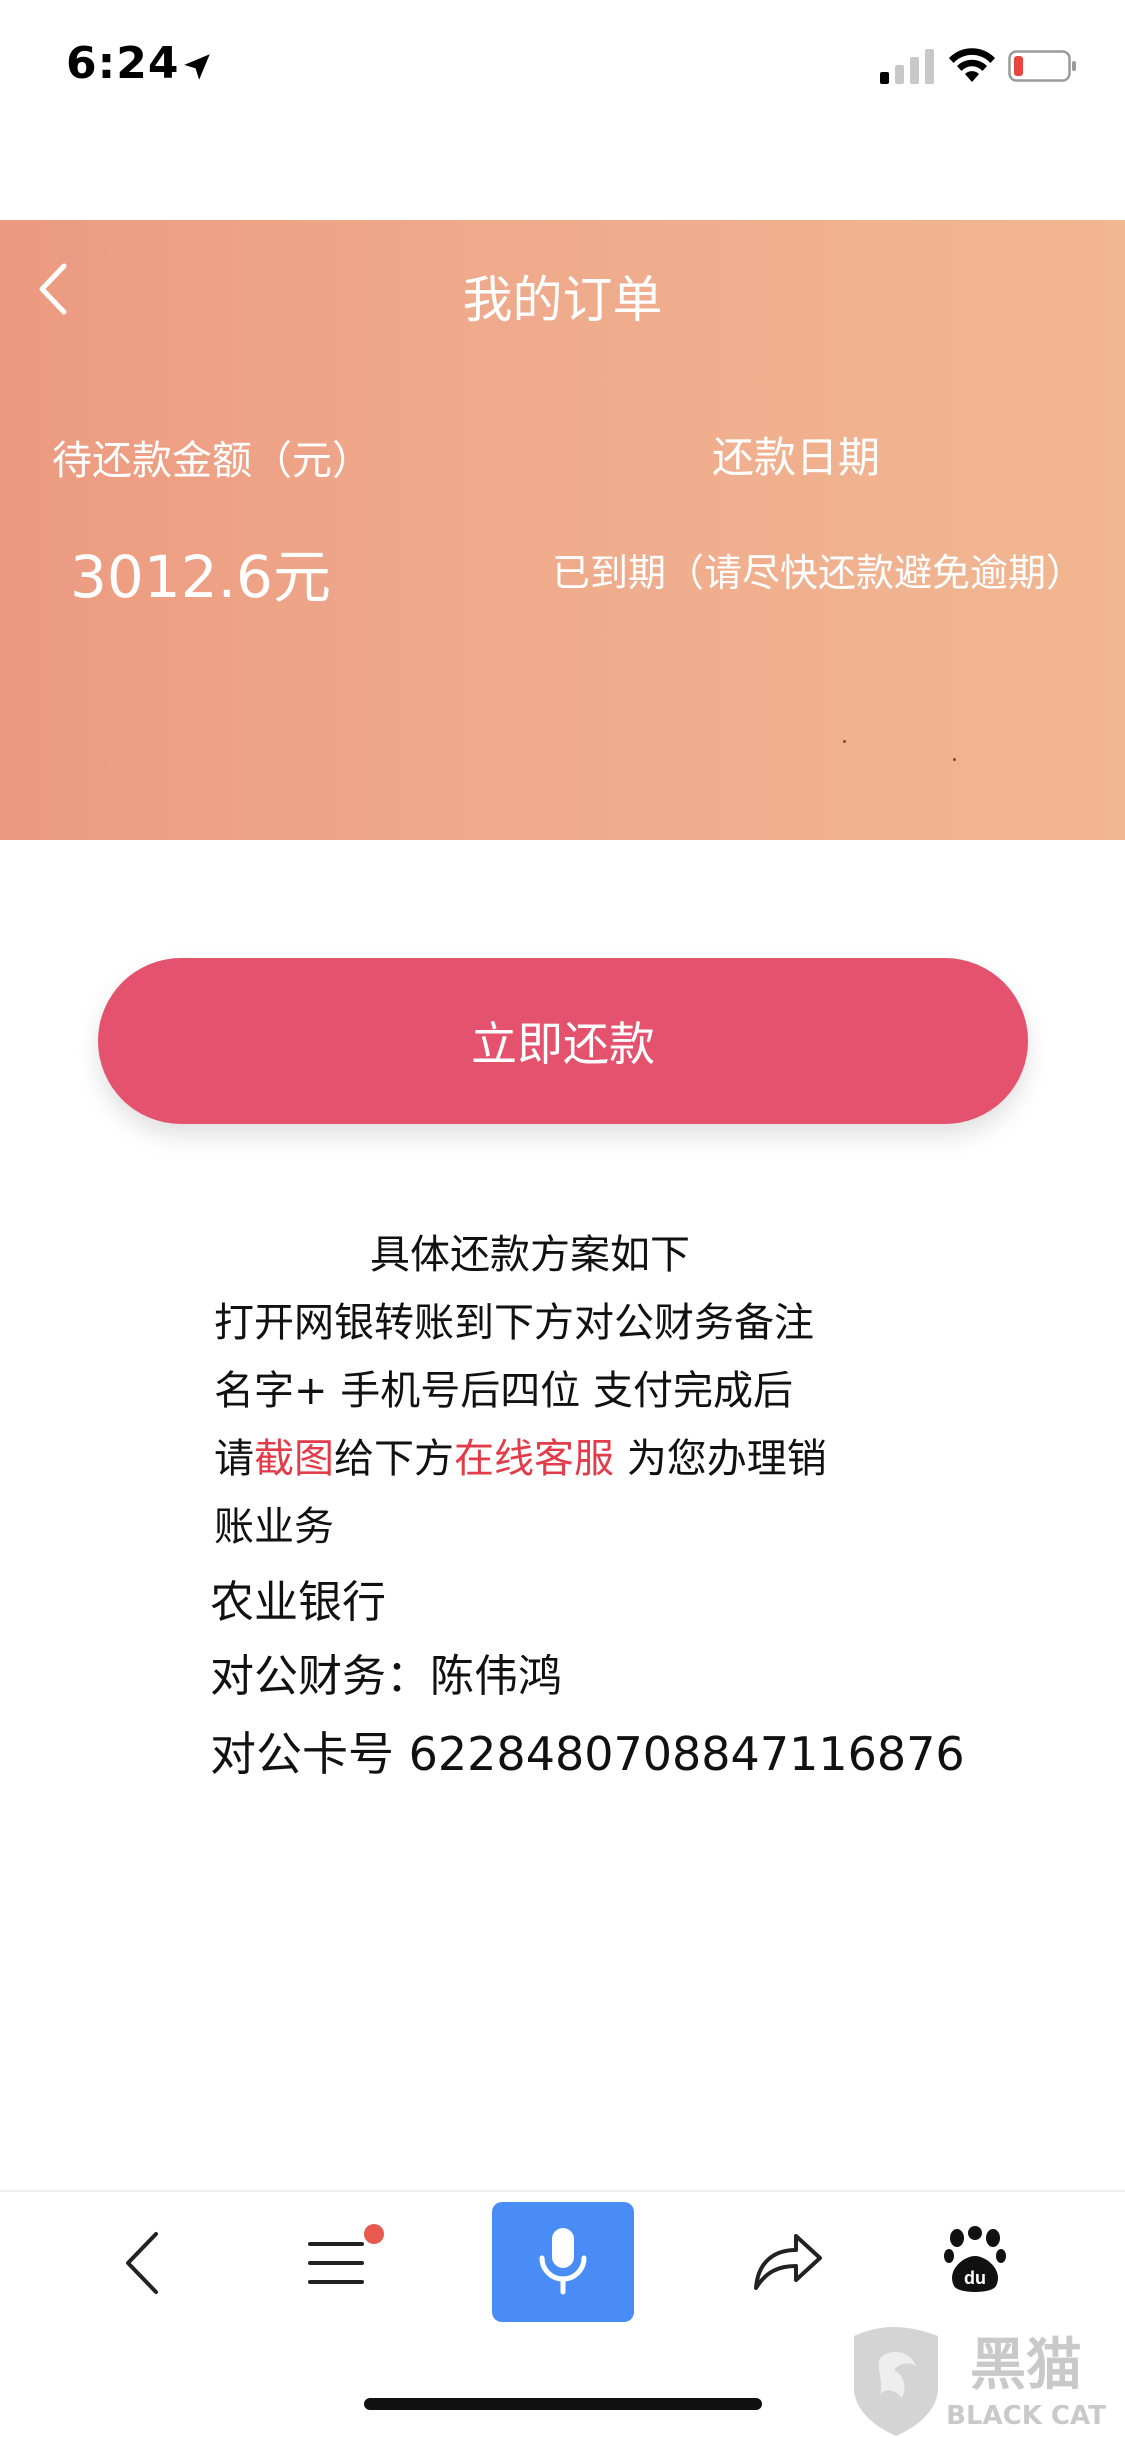 The width and height of the screenshot is (1125, 2438). Describe the element at coordinates (200, 577) in the screenshot. I see `amount-due-value: 3012.6元` at that location.